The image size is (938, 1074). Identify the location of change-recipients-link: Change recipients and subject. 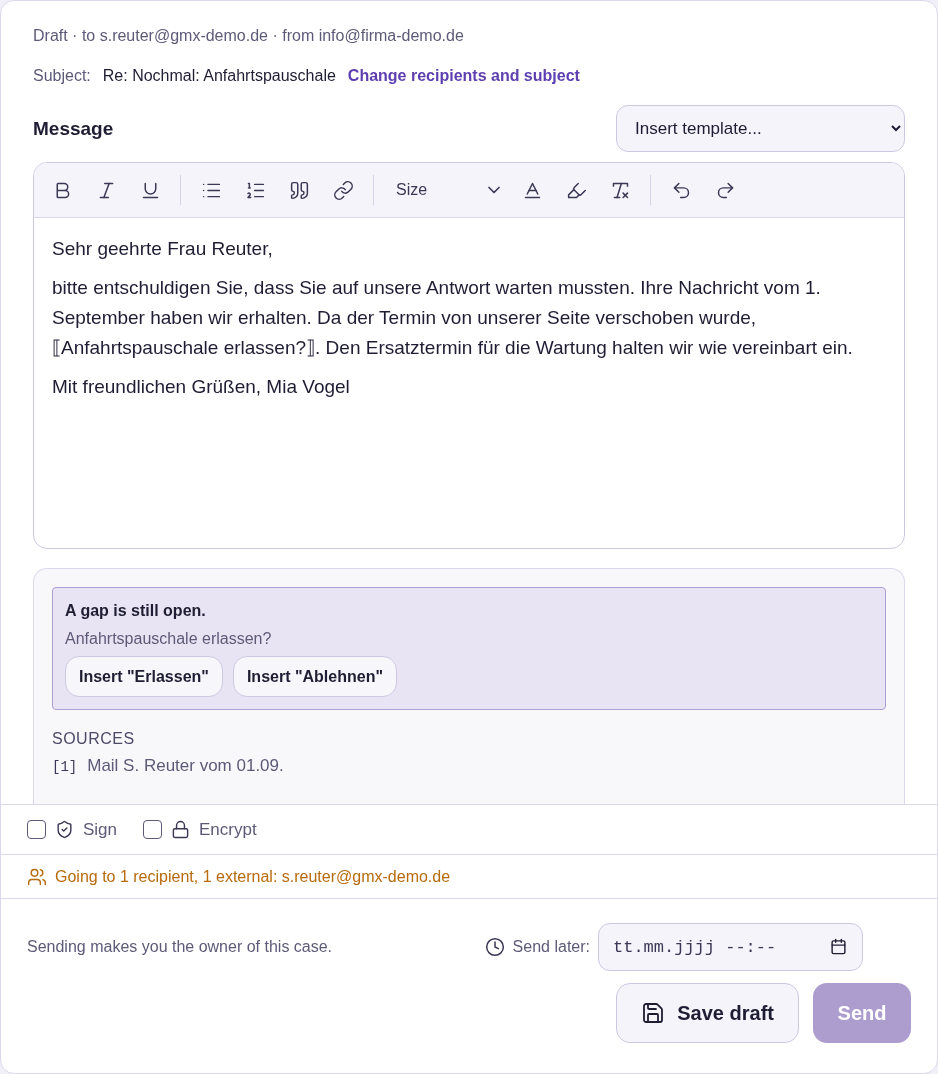
(463, 76).